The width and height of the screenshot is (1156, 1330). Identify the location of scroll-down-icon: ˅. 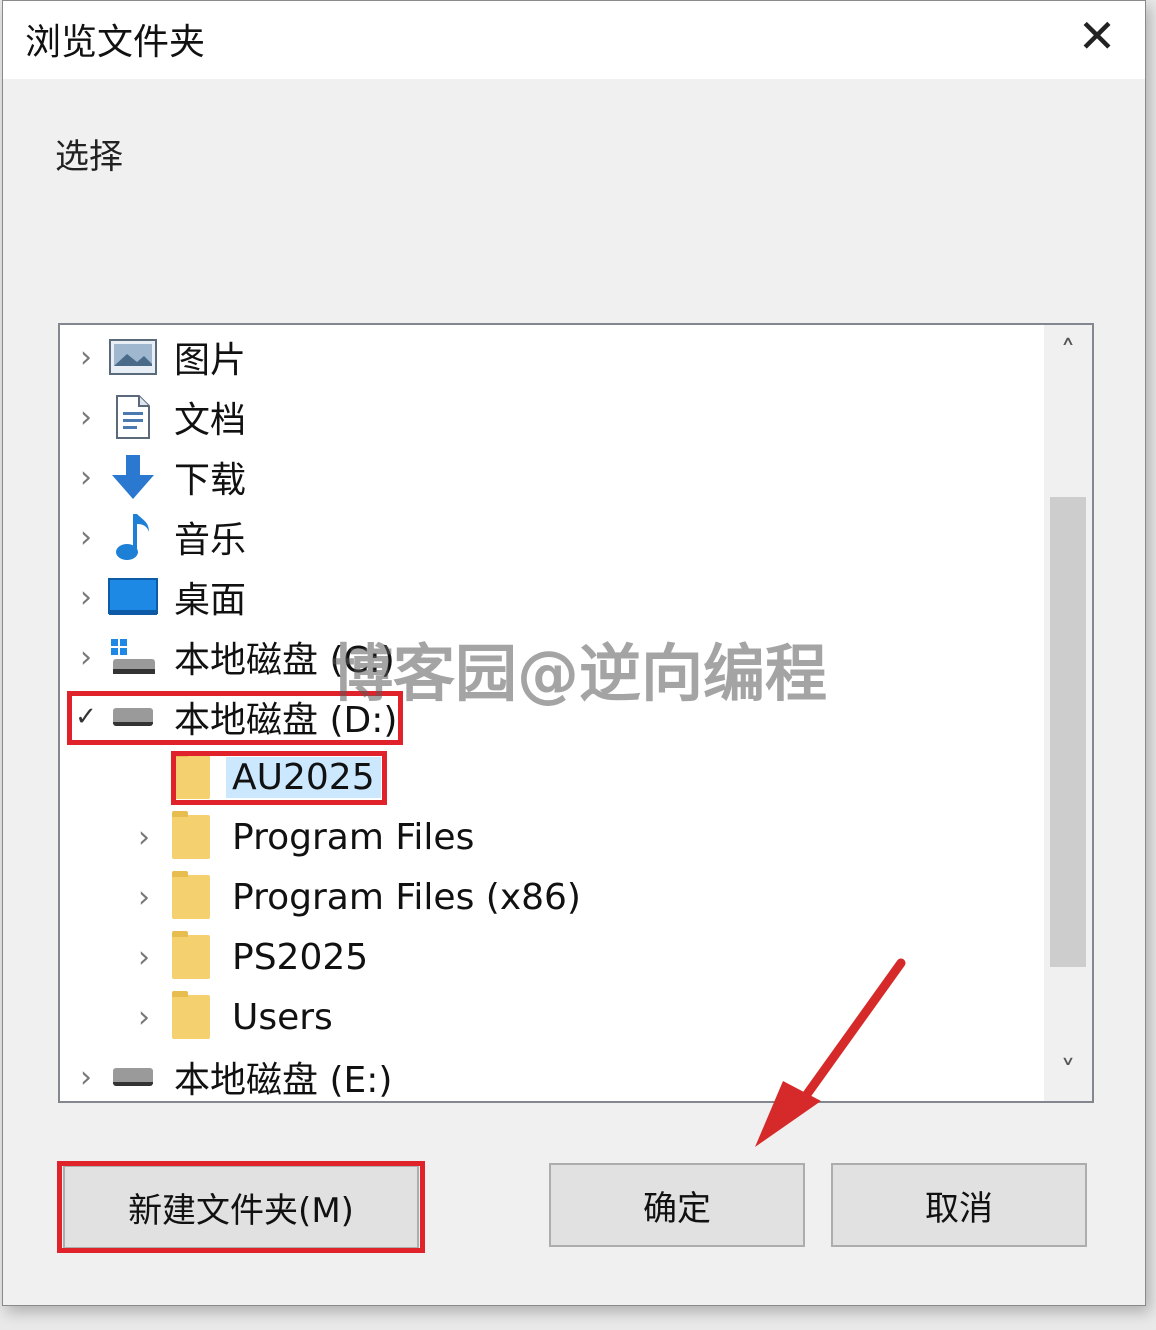
(1068, 1073).